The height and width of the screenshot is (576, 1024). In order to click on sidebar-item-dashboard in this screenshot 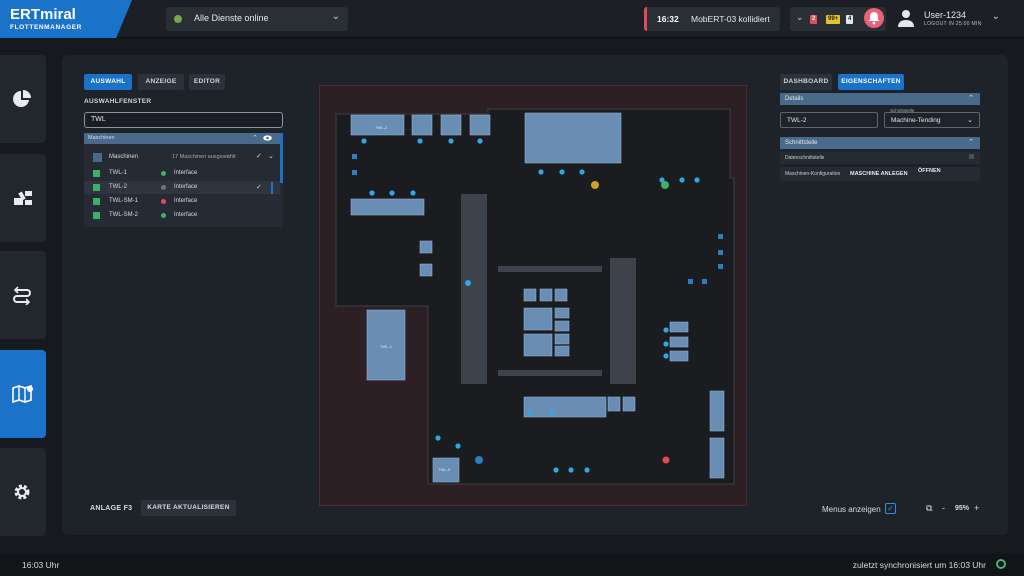, I will do `click(23, 99)`.